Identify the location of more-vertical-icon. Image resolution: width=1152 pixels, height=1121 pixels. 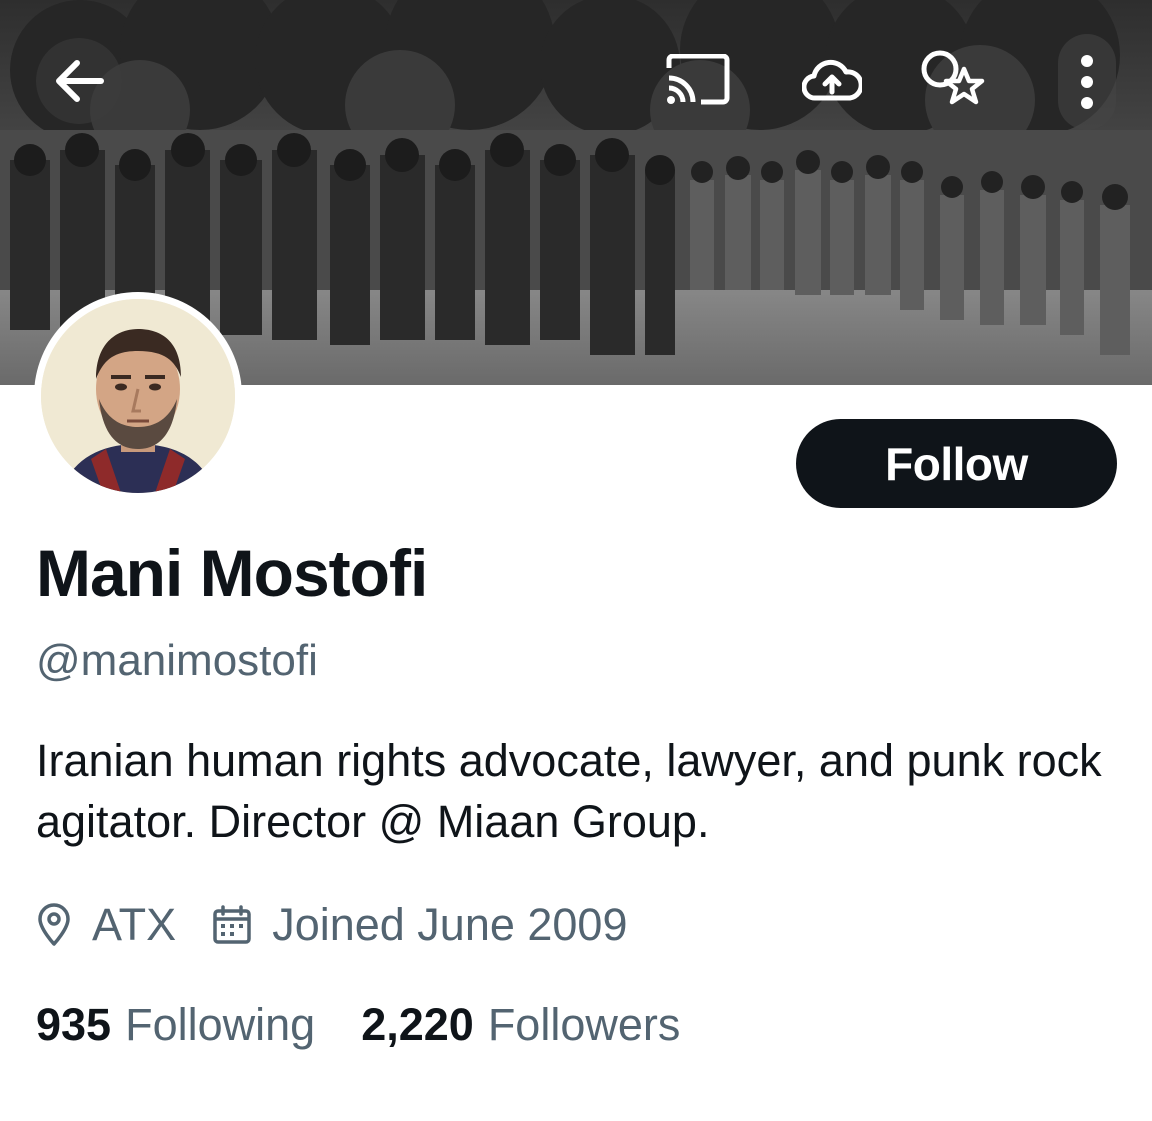
(1087, 82).